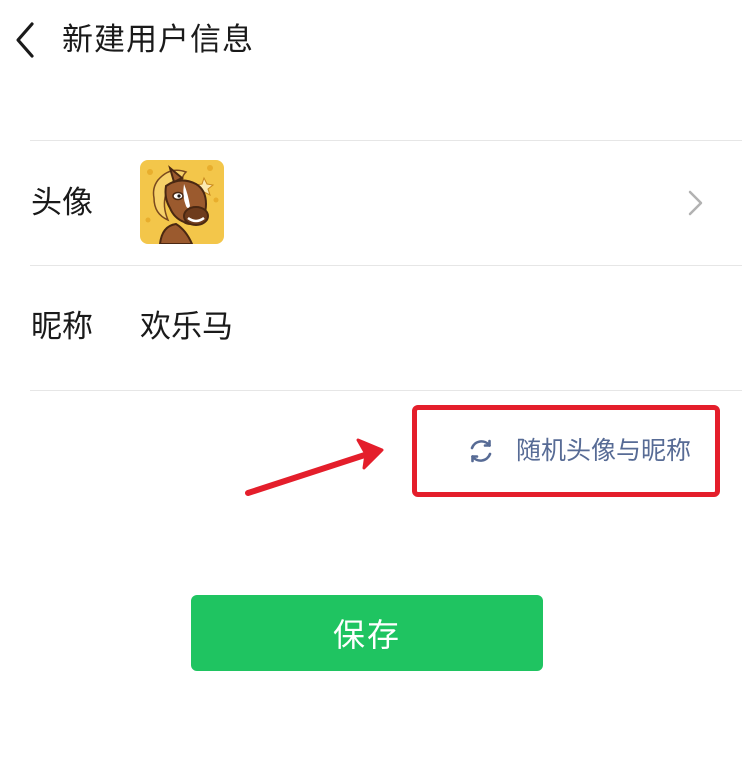 The width and height of the screenshot is (742, 758). I want to click on chevron-right-icon, so click(695, 203).